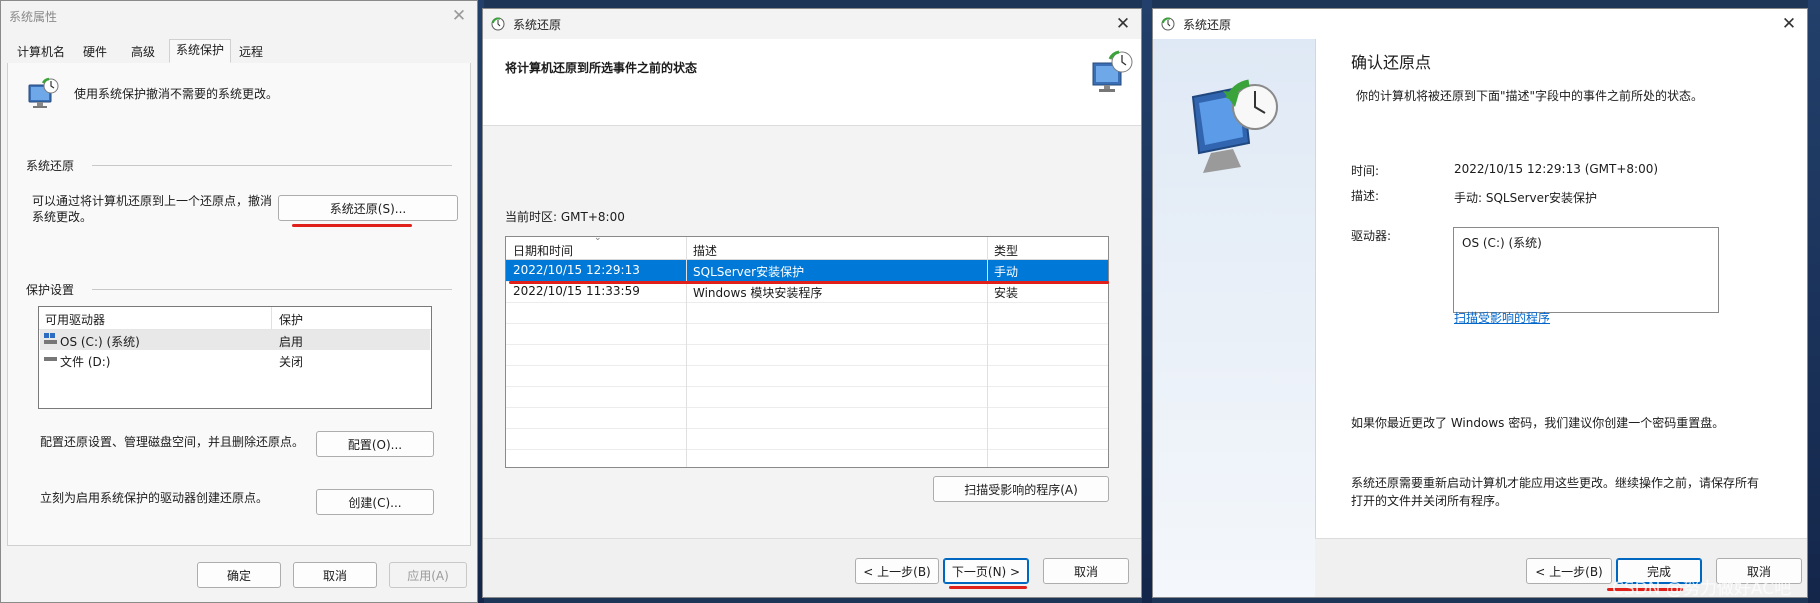 Image resolution: width=1820 pixels, height=603 pixels. I want to click on confirm-subtitle: 你的计算机将被还原到下面"描述"字段中的事件之前所处的状态。, so click(1530, 96).